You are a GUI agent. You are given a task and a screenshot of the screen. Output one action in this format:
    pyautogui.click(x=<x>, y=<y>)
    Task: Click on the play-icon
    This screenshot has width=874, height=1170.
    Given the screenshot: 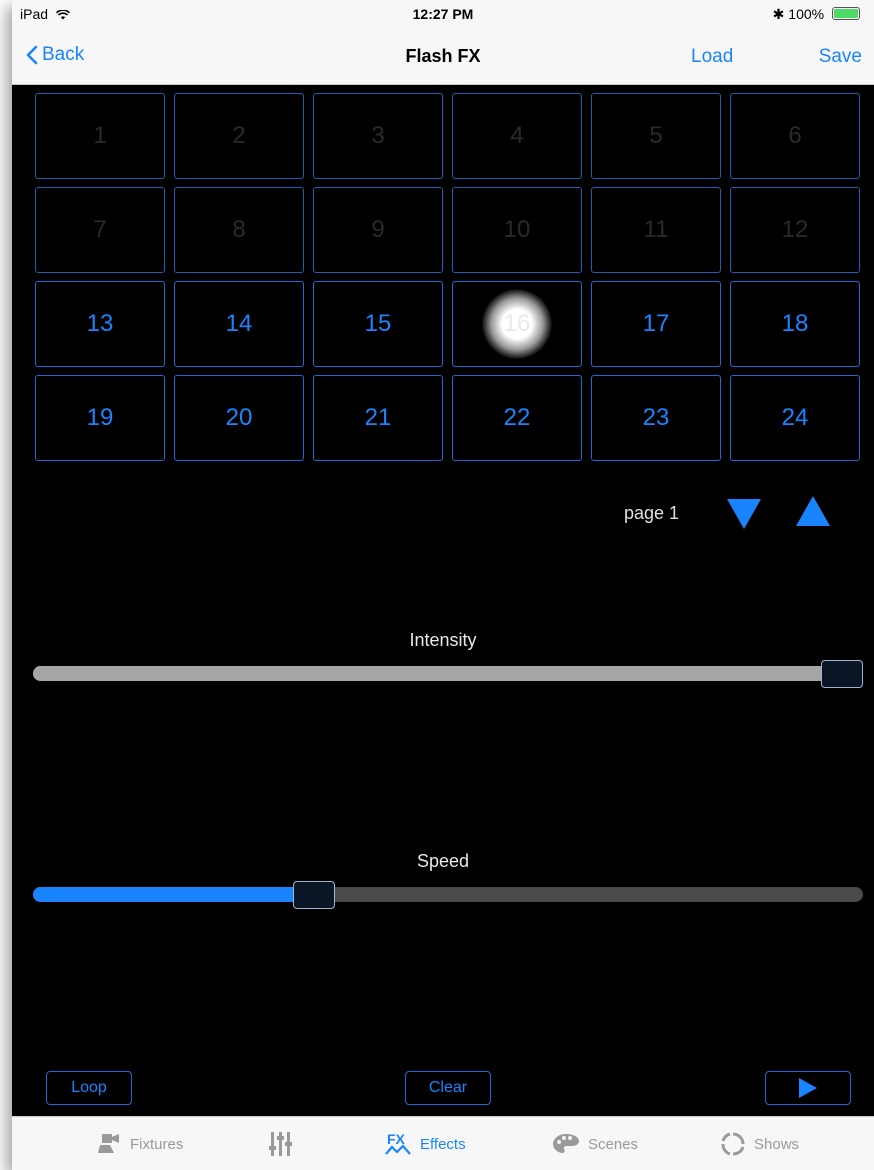 What is the action you would take?
    pyautogui.click(x=808, y=1088)
    